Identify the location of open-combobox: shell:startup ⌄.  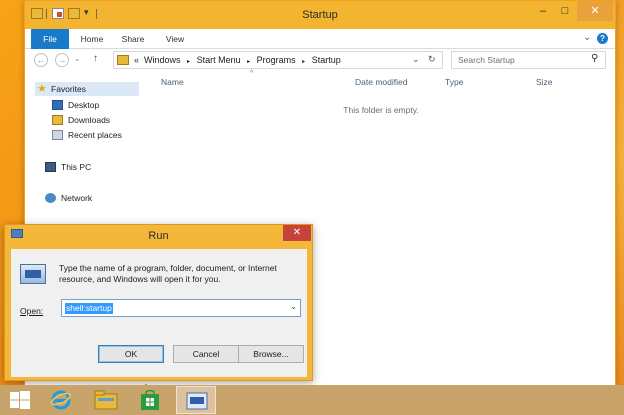
(181, 308).